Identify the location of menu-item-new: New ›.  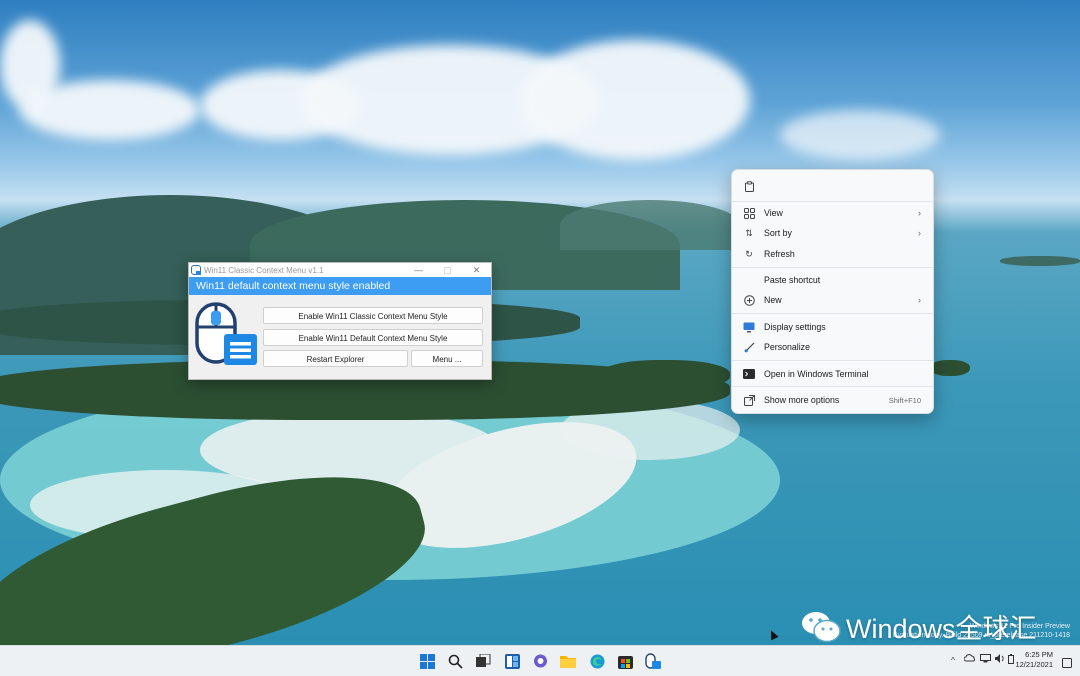
(832, 300).